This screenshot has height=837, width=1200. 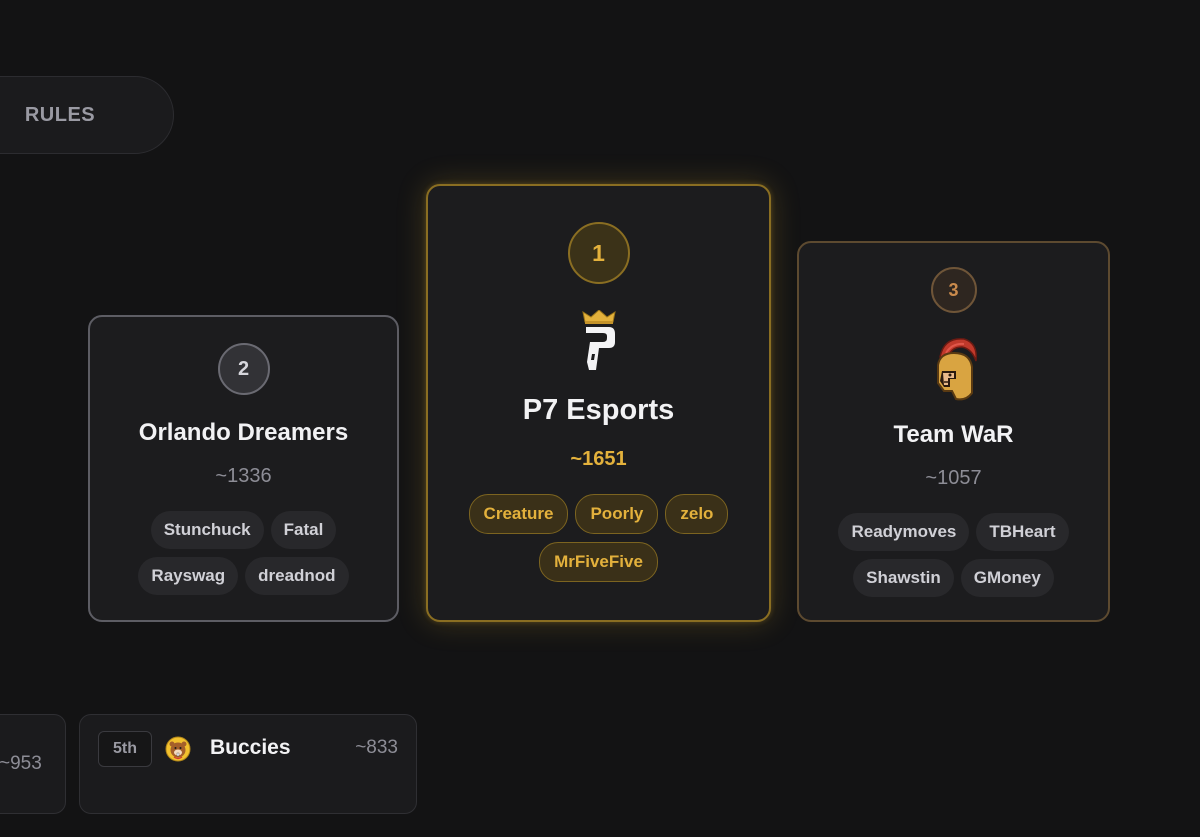 I want to click on team-name: P7 Esports, so click(x=598, y=410).